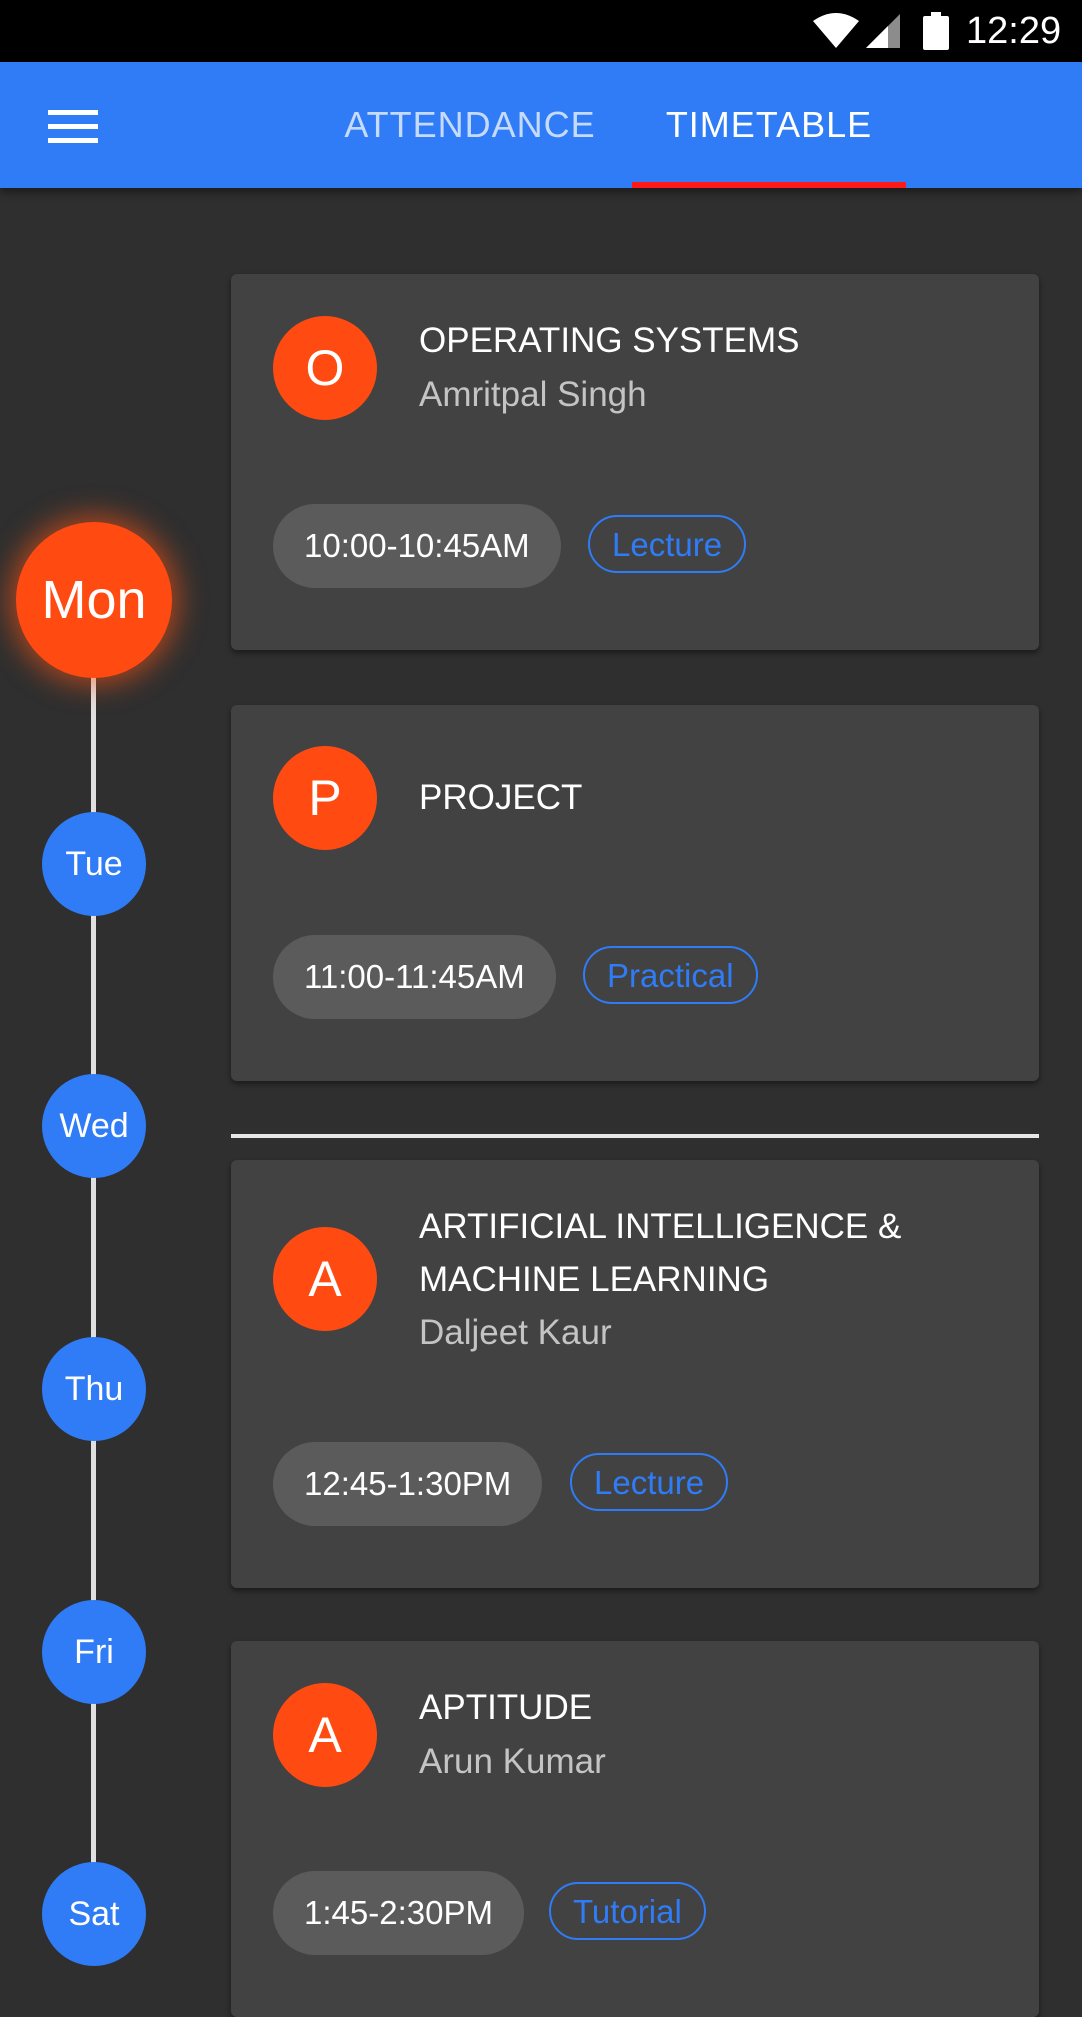 This screenshot has width=1082, height=2017. What do you see at coordinates (506, 1707) in the screenshot?
I see `course-title: APTITUDE` at bounding box center [506, 1707].